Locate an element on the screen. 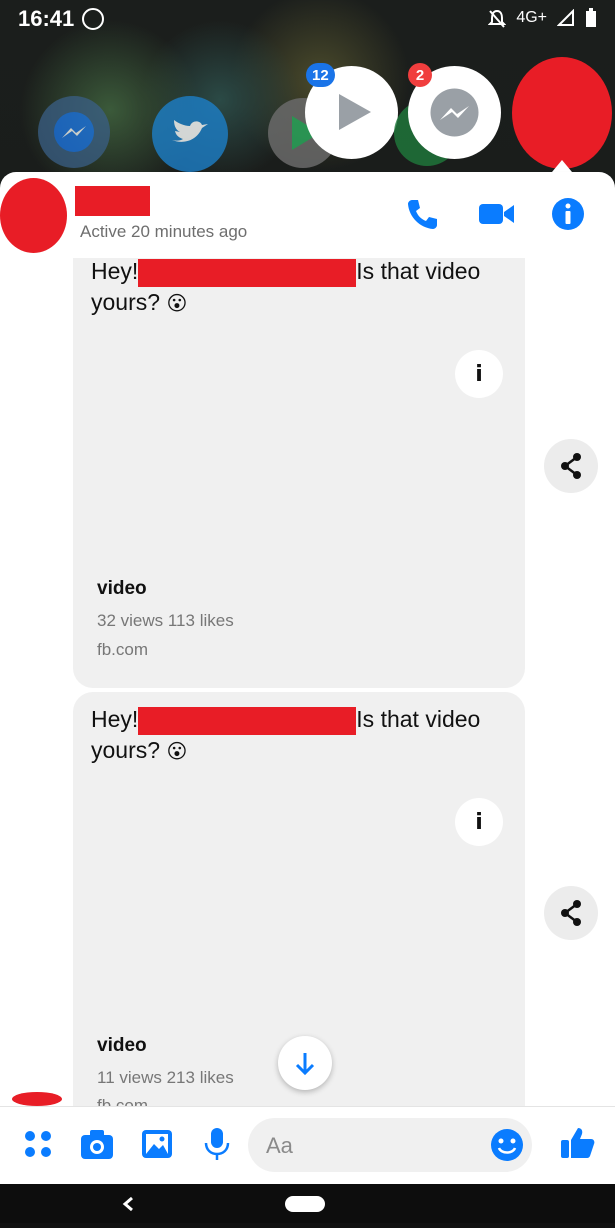 The width and height of the screenshot is (615, 1228). gallery-icon is located at coordinates (157, 1144).